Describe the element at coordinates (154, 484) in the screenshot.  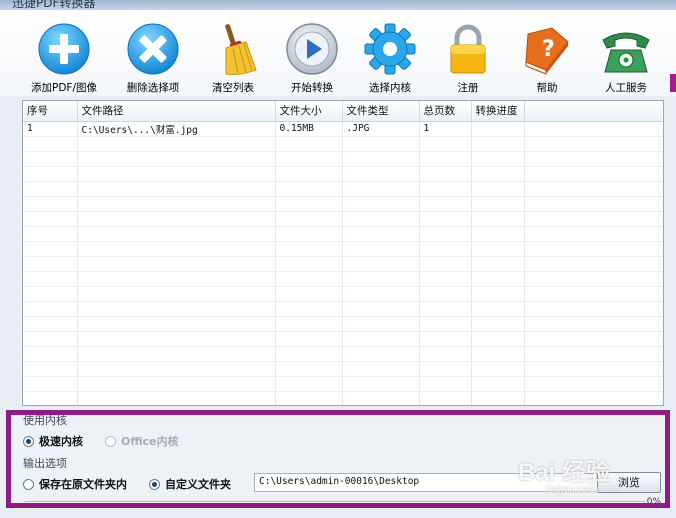
I see `output-custom-radio` at that location.